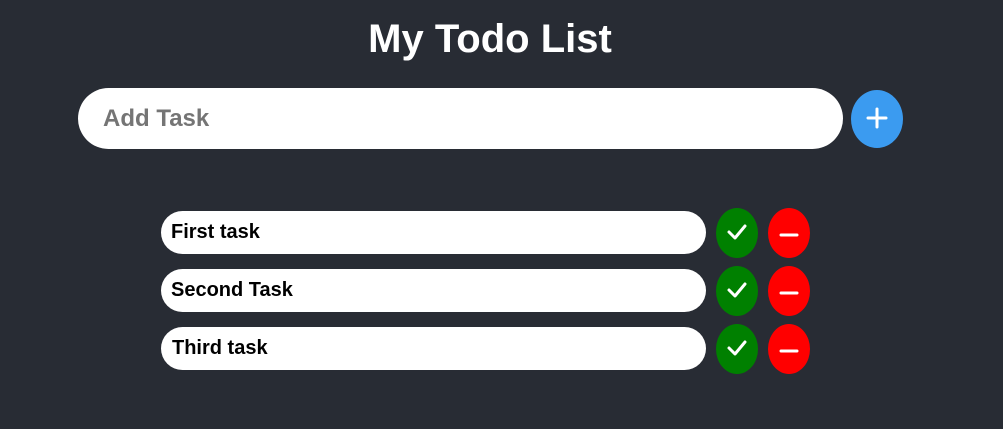  I want to click on page-title: My Todo List, so click(490, 39).